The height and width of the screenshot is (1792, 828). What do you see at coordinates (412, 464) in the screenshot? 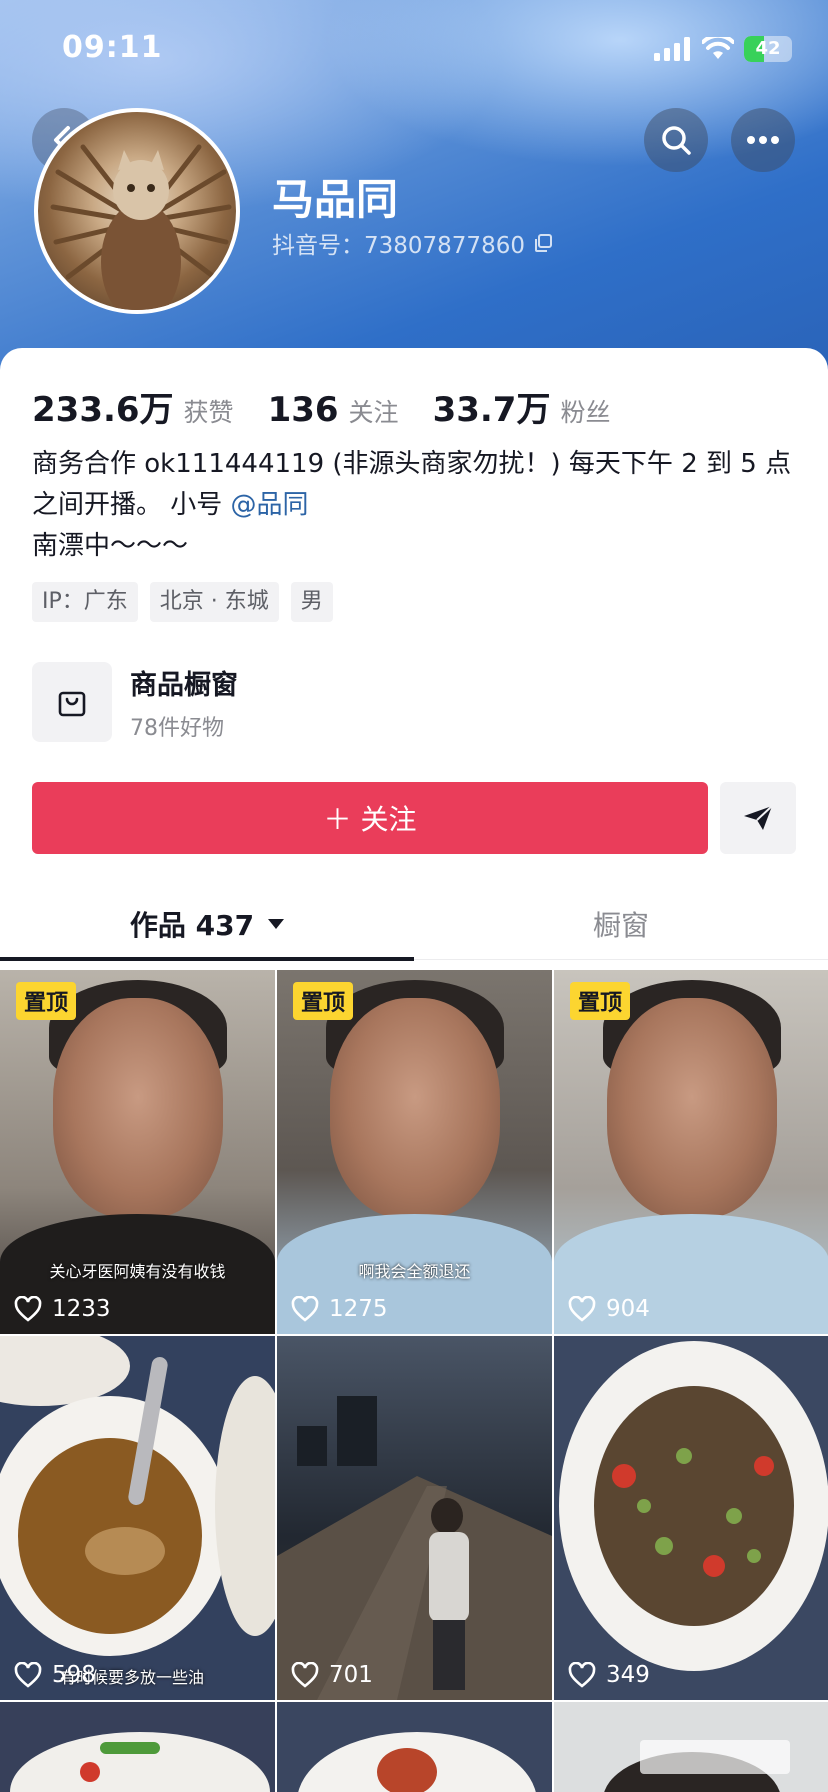
I see `bio-line: 商务合作 ok111444119 (非源头商家勿扰！) 每天下午 2 到 5 点` at bounding box center [412, 464].